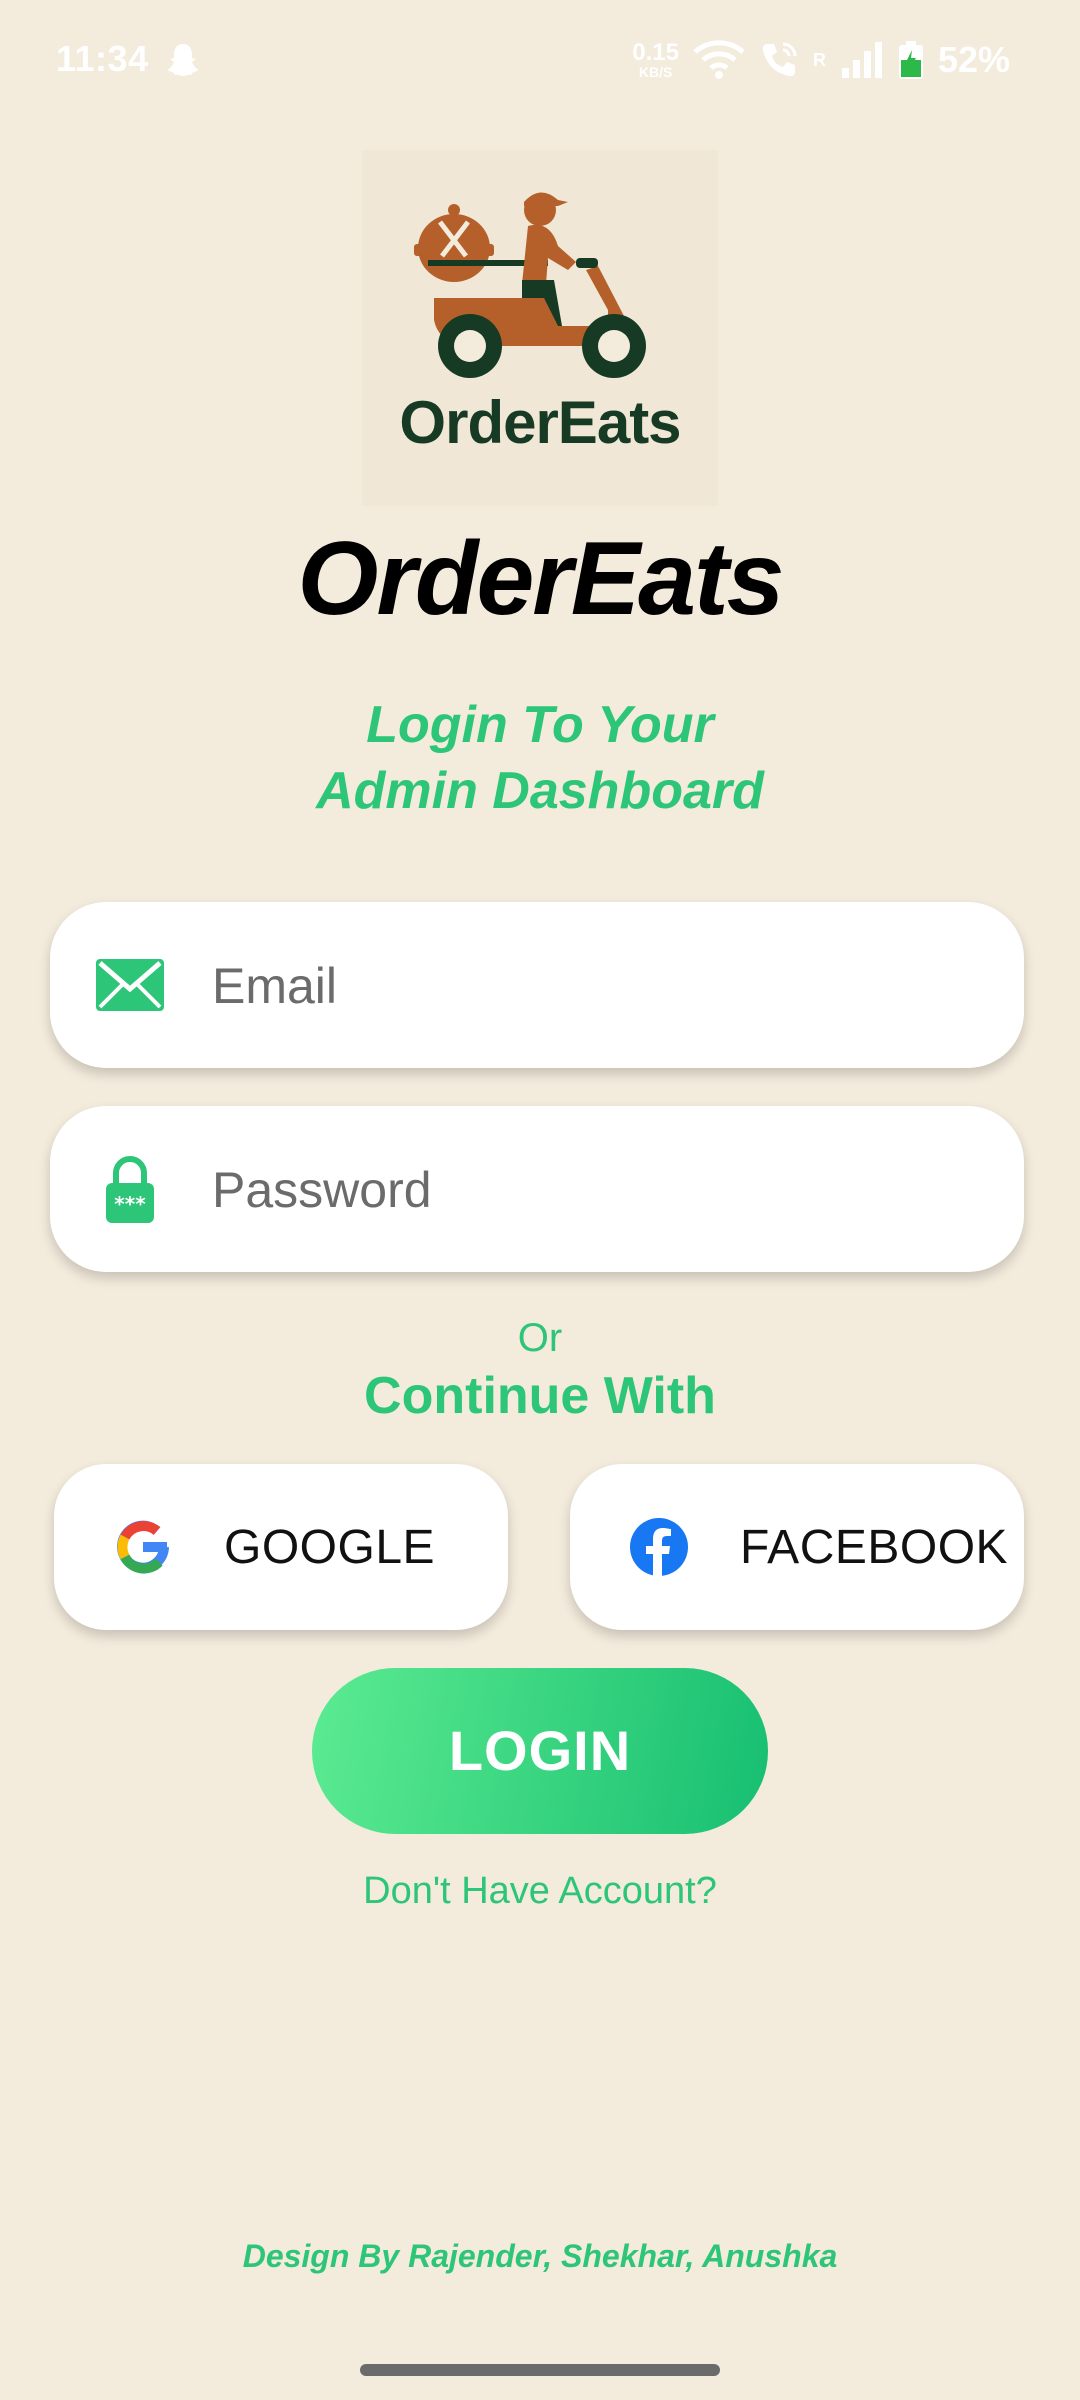 The image size is (1080, 2400). I want to click on status-indicators: 0.15 KB/S R 52%, so click(821, 60).